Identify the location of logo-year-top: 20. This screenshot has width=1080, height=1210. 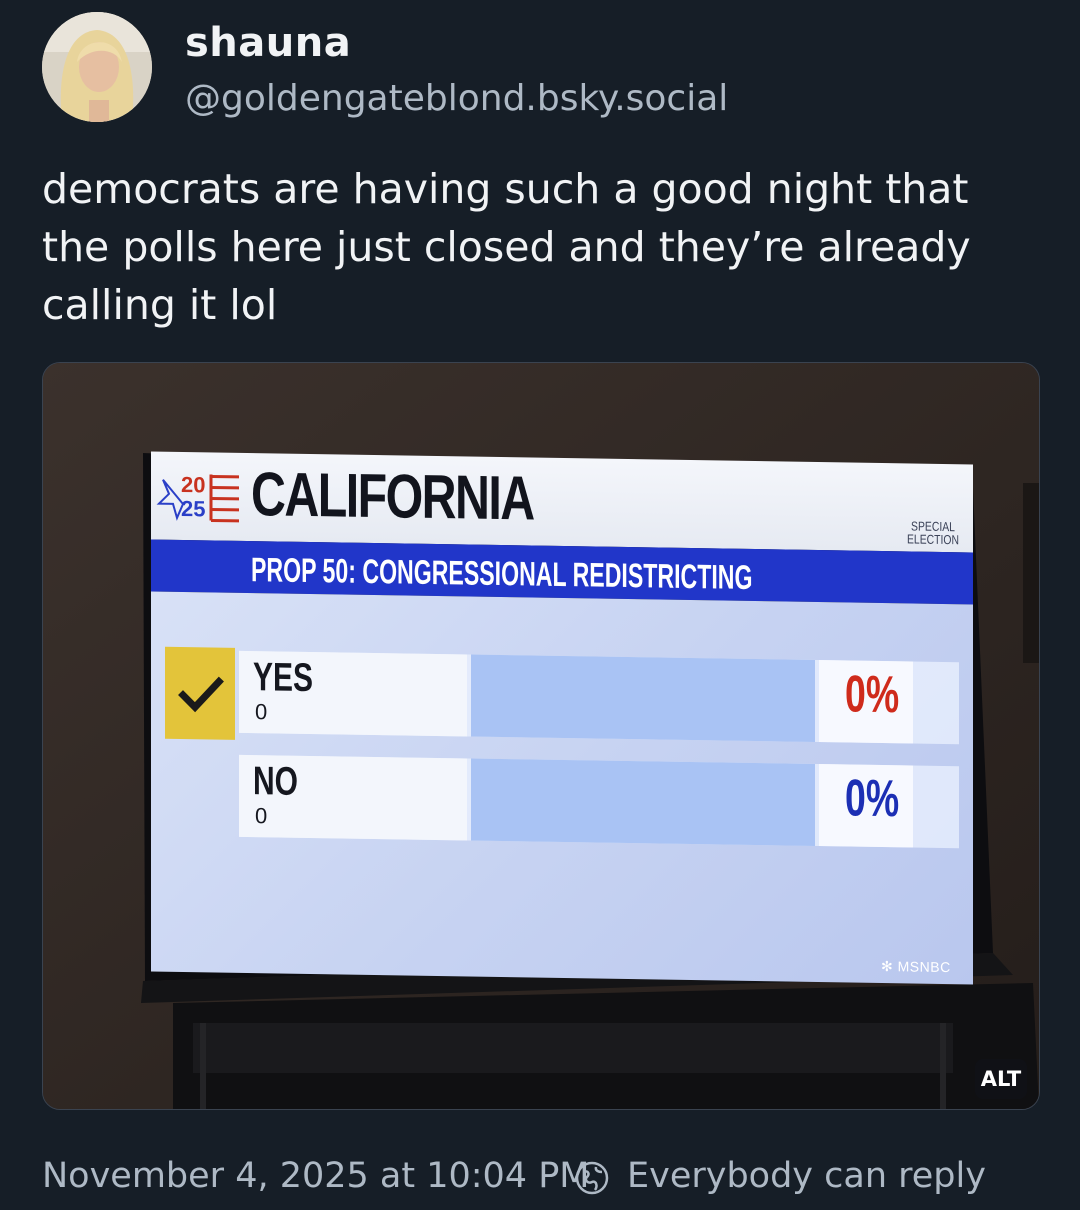
(193, 484).